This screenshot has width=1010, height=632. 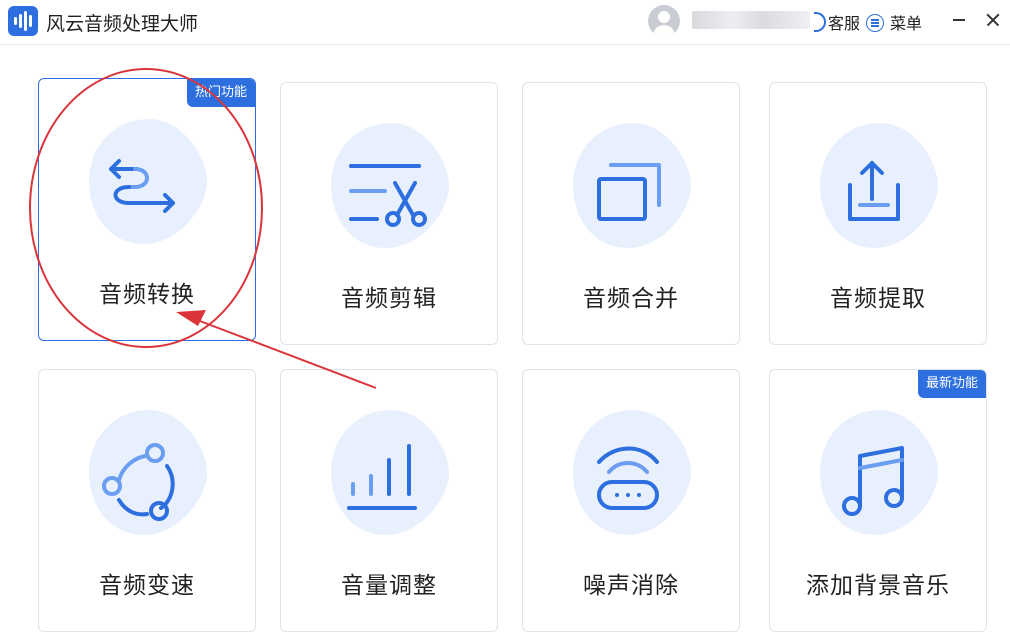 What do you see at coordinates (959, 20) in the screenshot?
I see `minimize-button` at bounding box center [959, 20].